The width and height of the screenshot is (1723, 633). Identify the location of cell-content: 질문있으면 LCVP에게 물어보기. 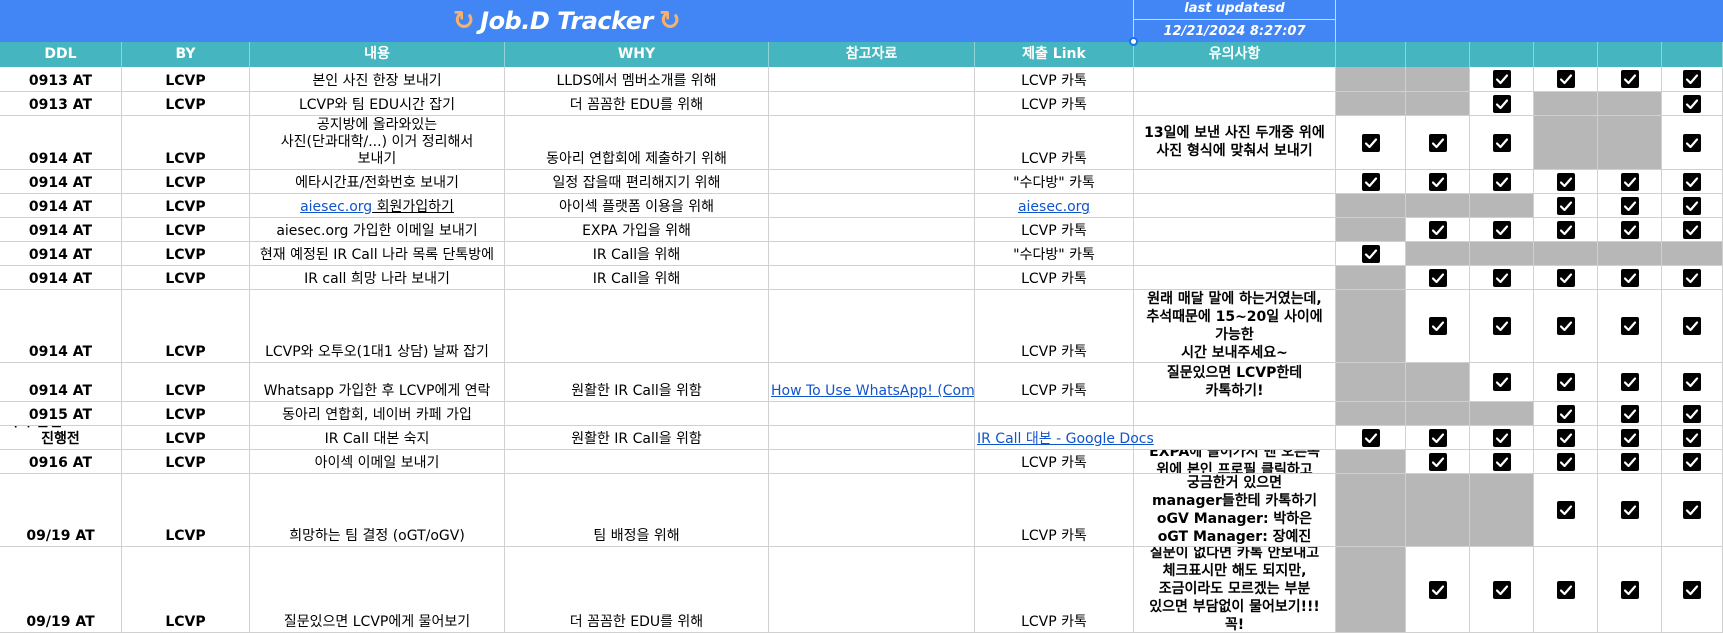
(377, 590).